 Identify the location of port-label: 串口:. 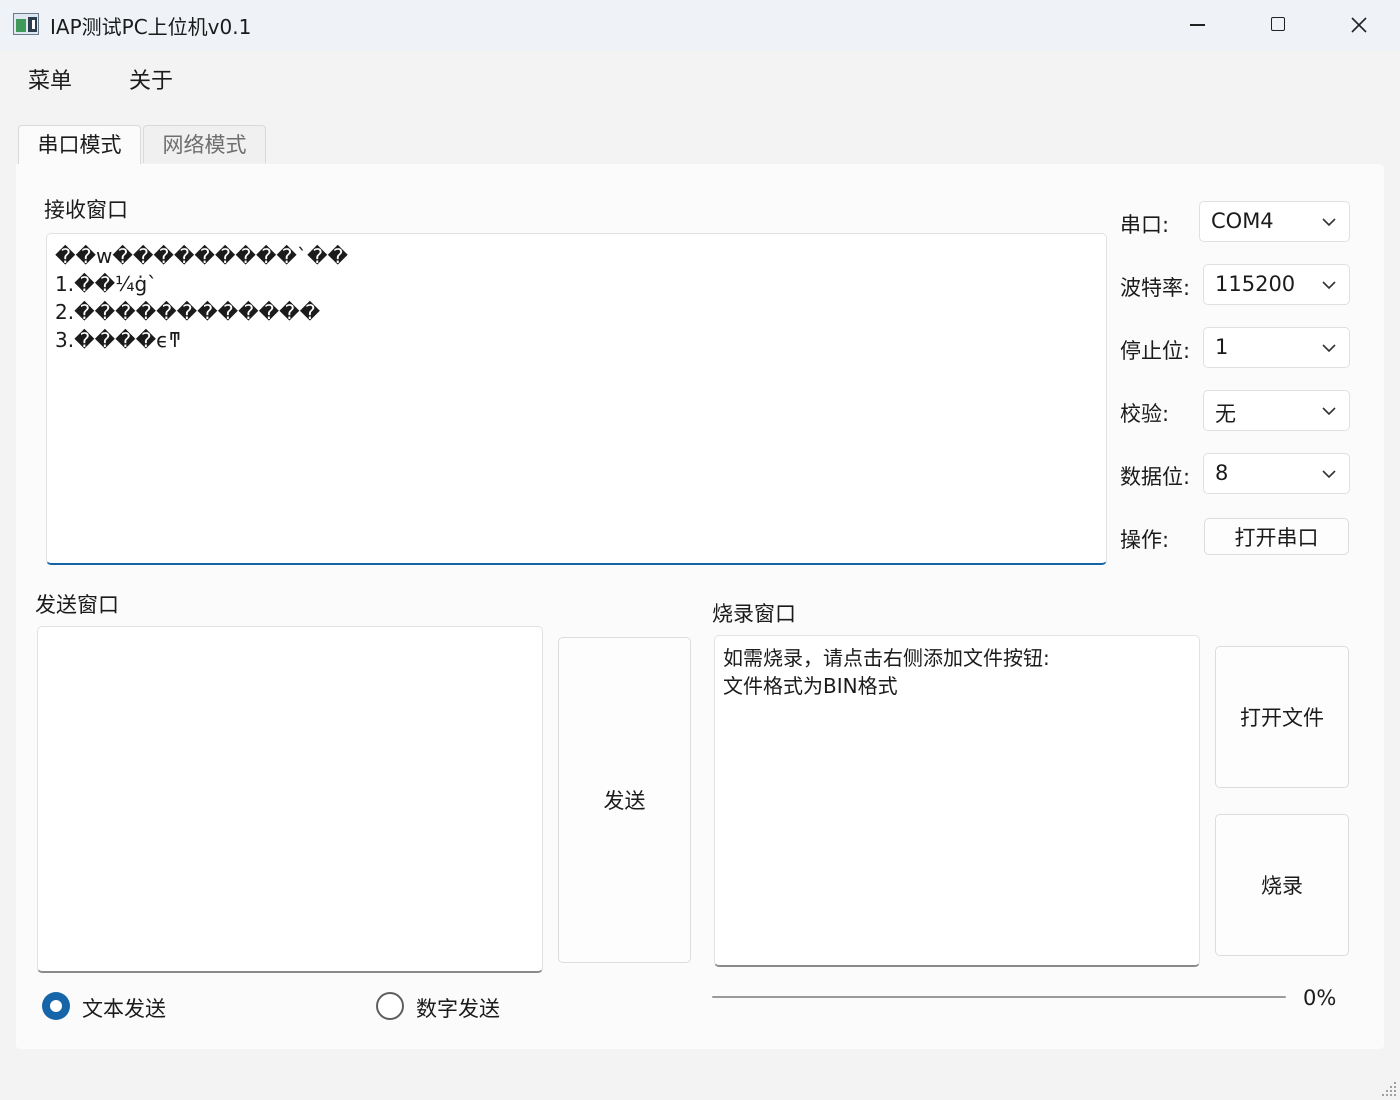
(1145, 225).